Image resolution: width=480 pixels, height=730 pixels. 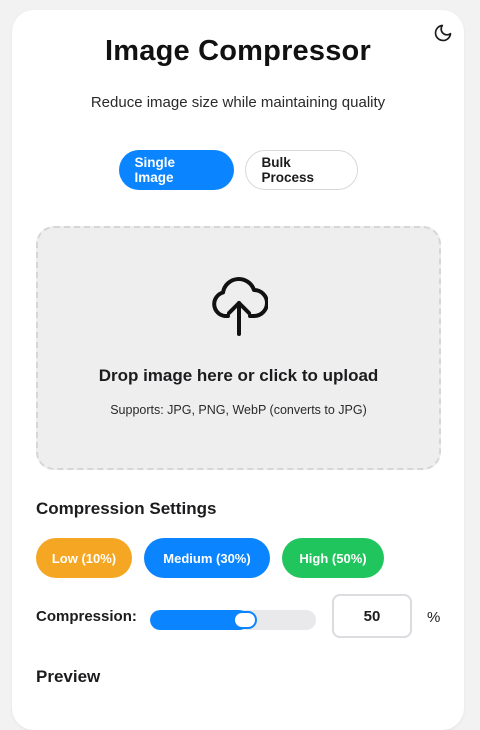 I want to click on compression-presets: Low (10%) Medium (30%) High (50%), so click(x=210, y=558).